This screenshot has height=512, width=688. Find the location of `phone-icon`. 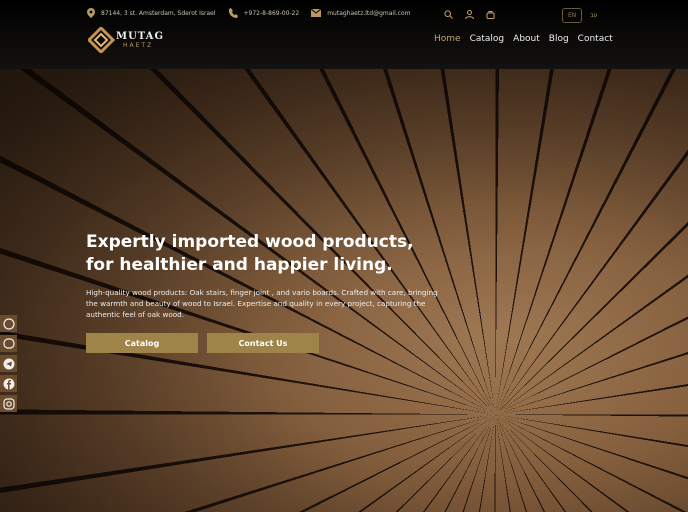

phone-icon is located at coordinates (233, 13).